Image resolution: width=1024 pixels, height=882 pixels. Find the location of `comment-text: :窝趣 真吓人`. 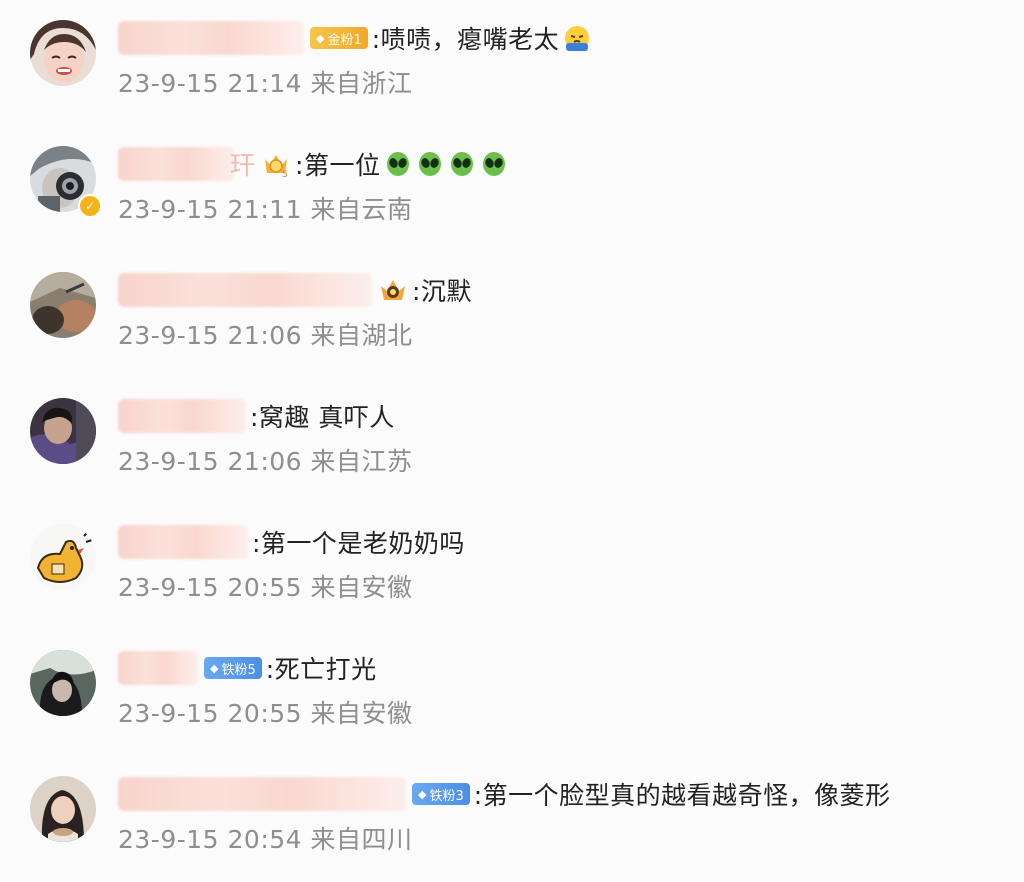

comment-text: :窝趣 真吓人 is located at coordinates (322, 417).